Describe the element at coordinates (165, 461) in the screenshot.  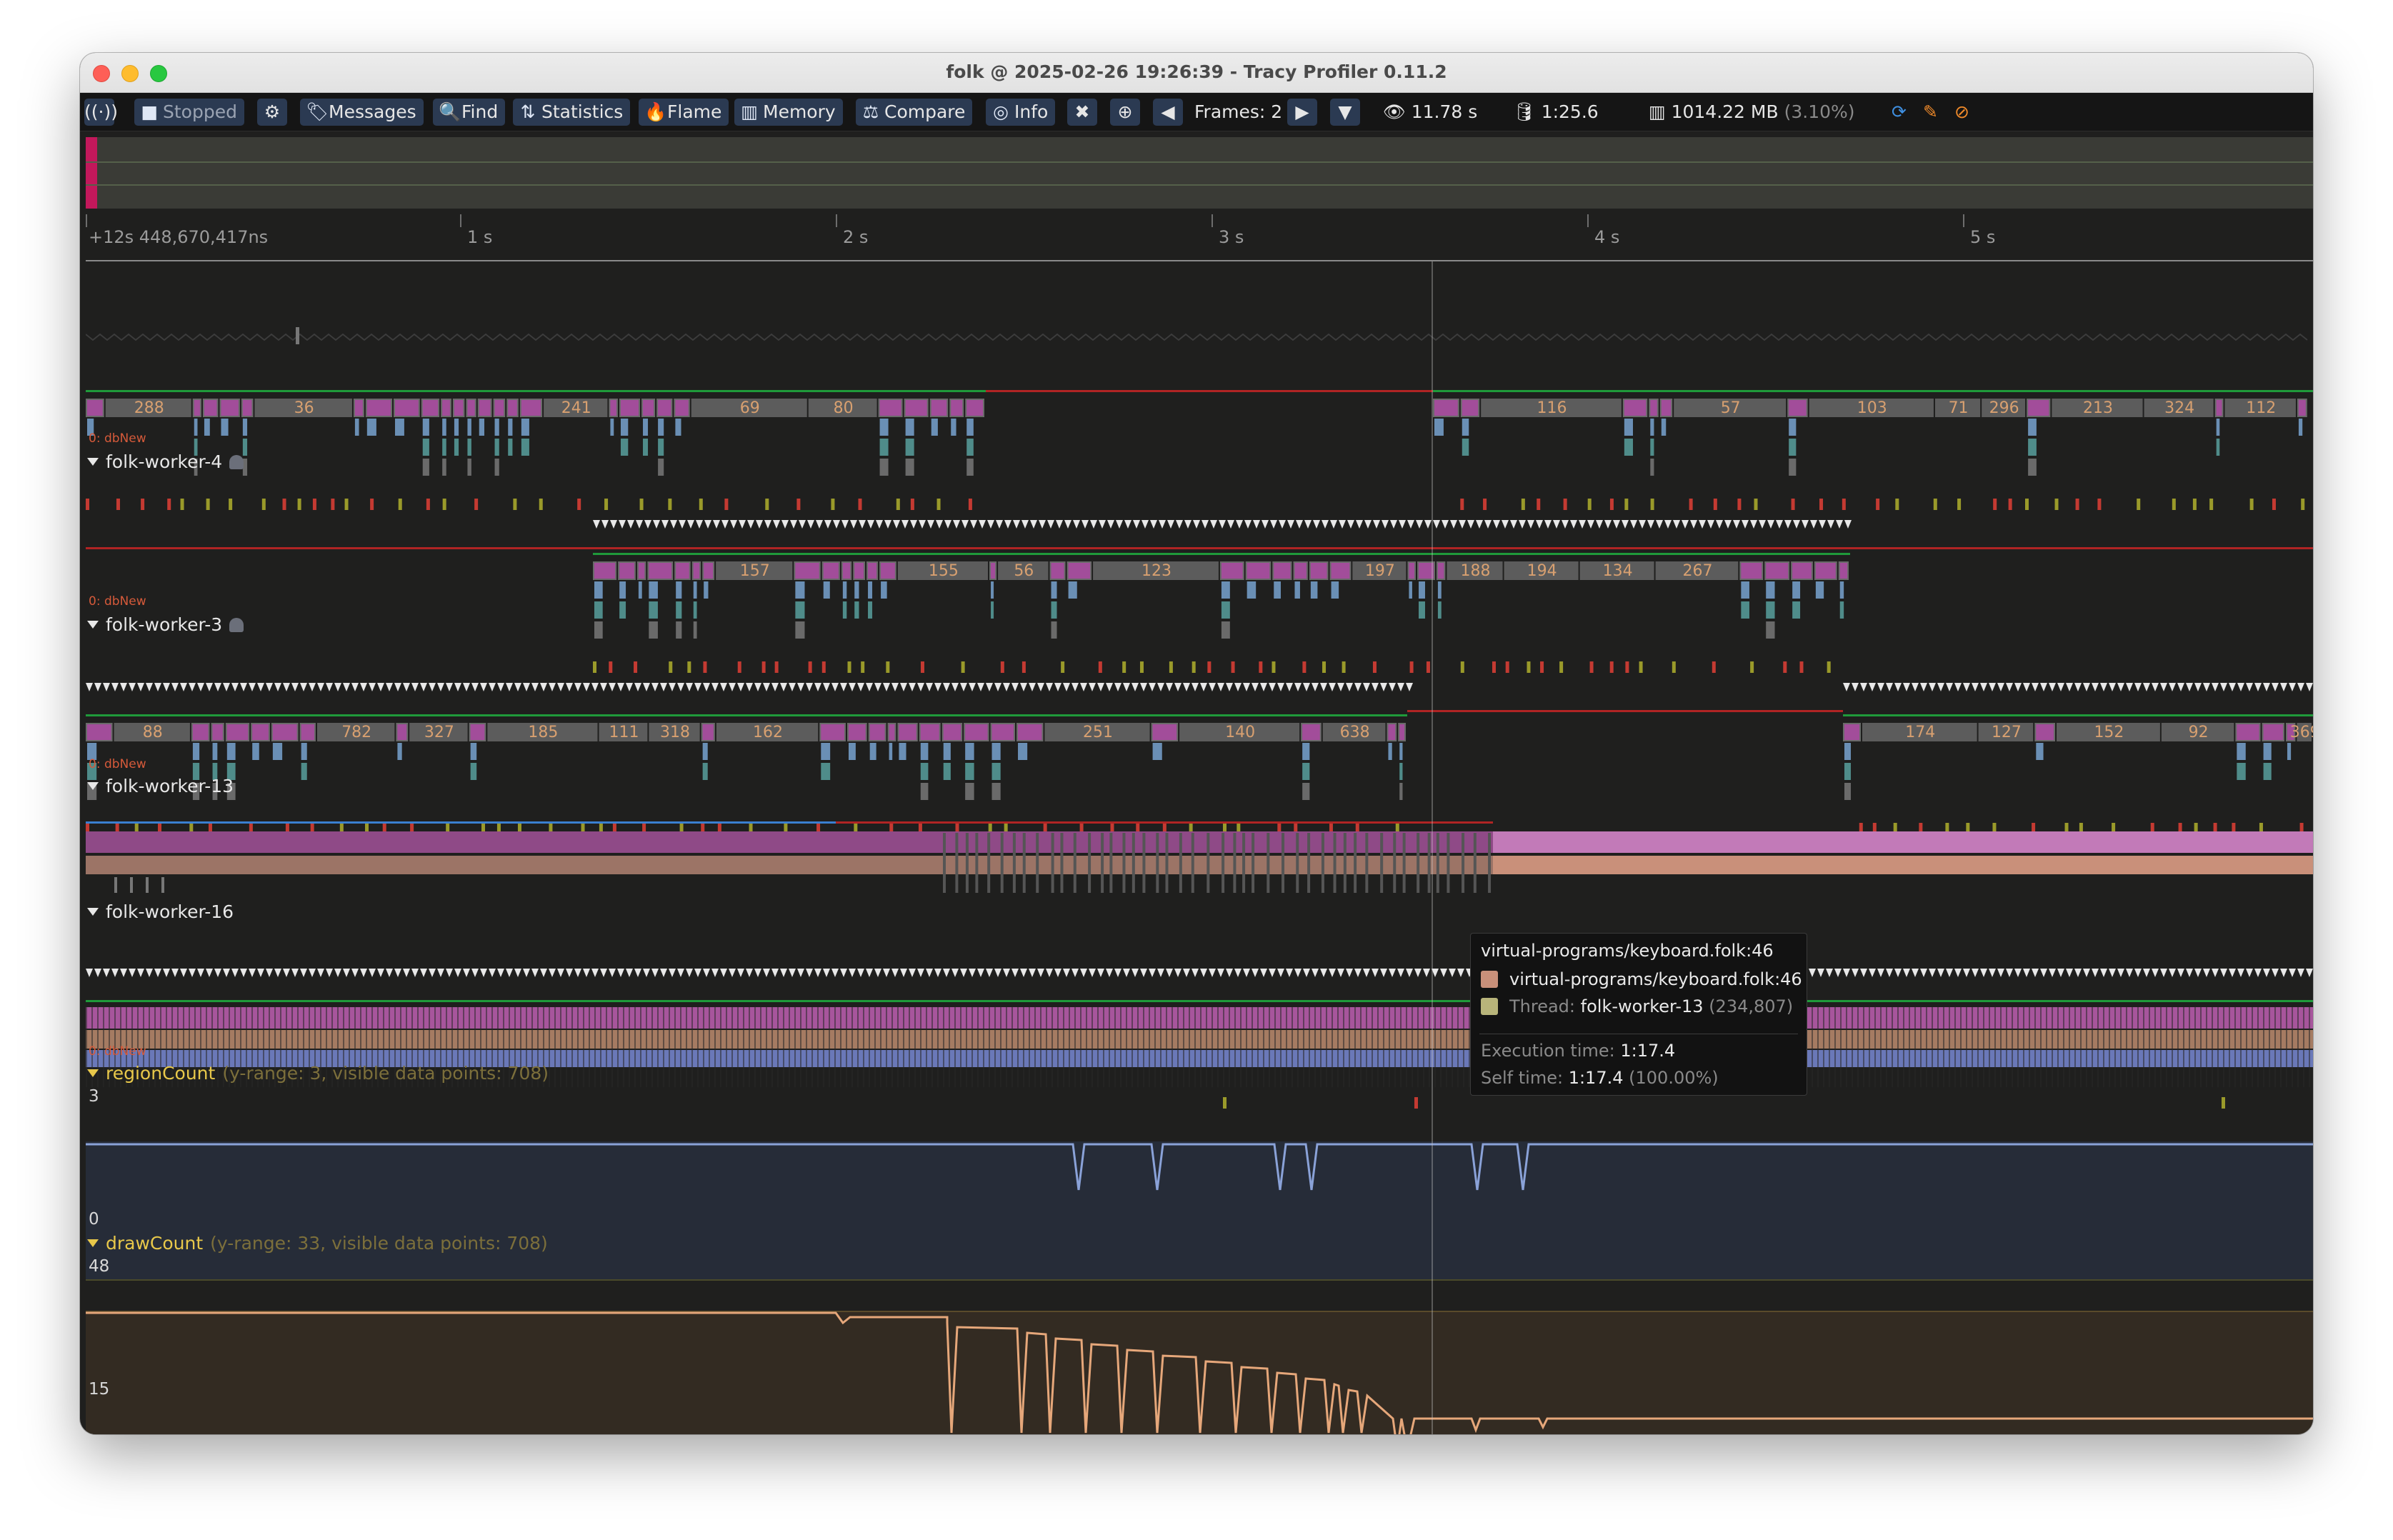
I see `thread-header-folk-worker-4: folk-worker-4` at that location.